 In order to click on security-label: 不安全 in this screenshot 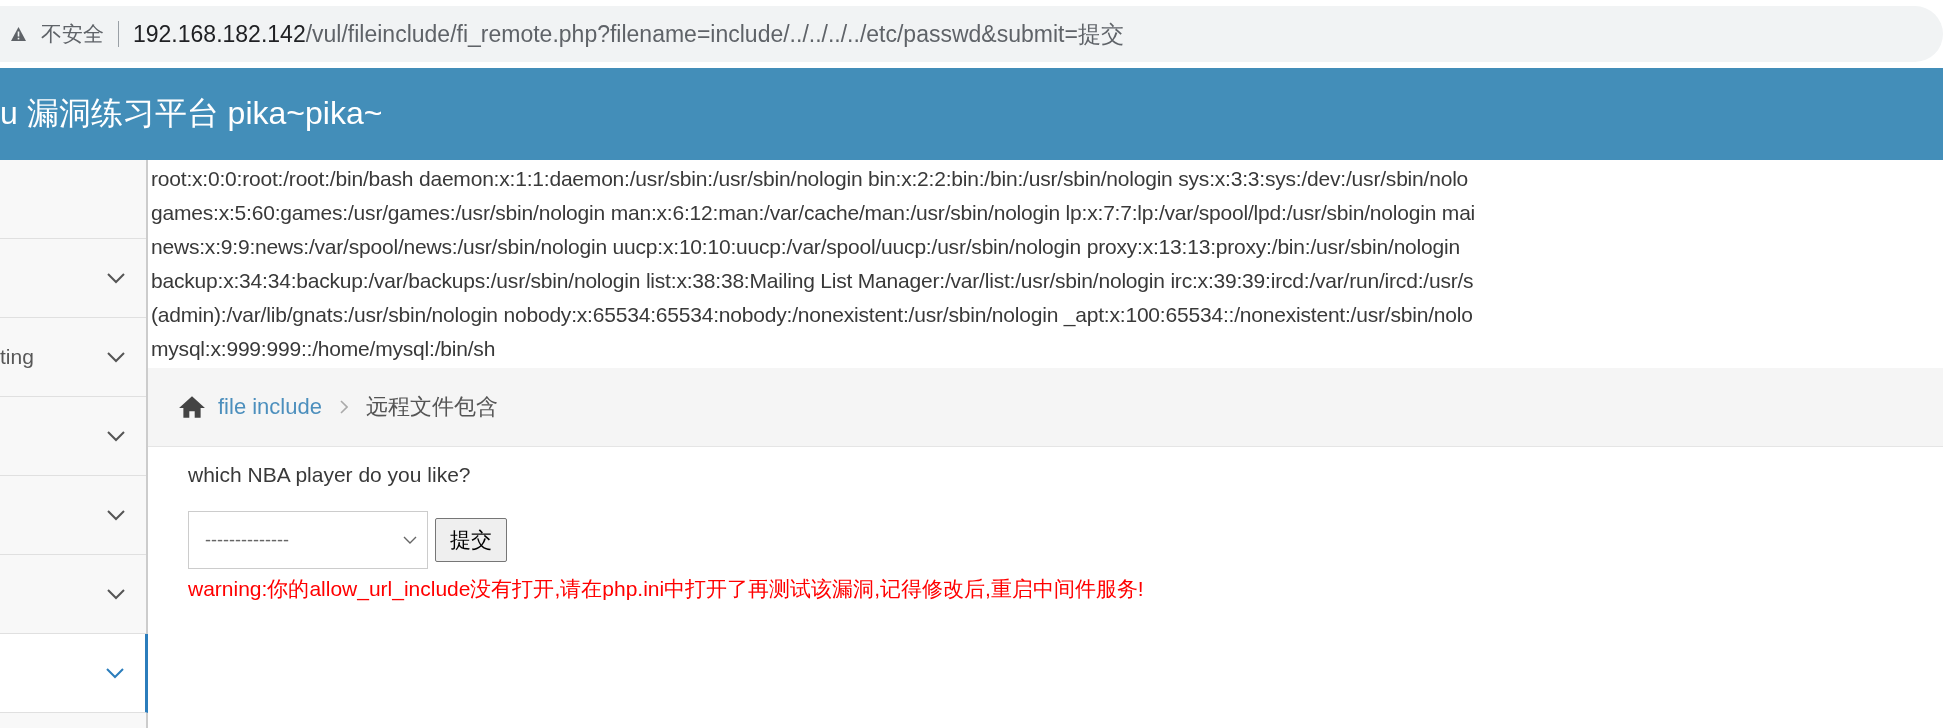, I will do `click(72, 34)`.